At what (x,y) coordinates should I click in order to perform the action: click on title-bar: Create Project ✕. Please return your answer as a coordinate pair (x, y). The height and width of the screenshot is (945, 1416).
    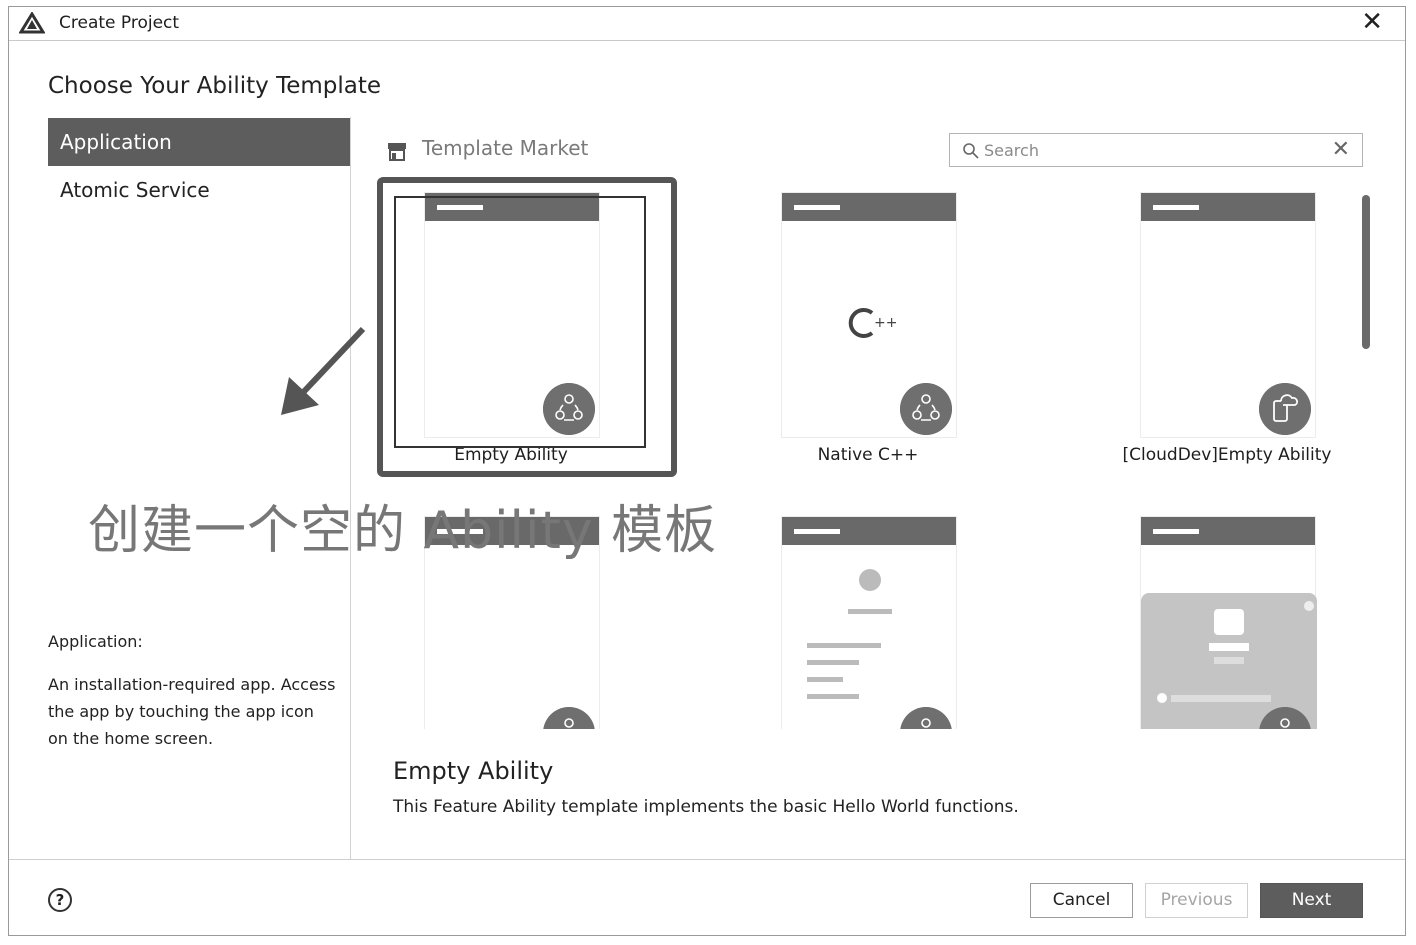
    Looking at the image, I should click on (707, 24).